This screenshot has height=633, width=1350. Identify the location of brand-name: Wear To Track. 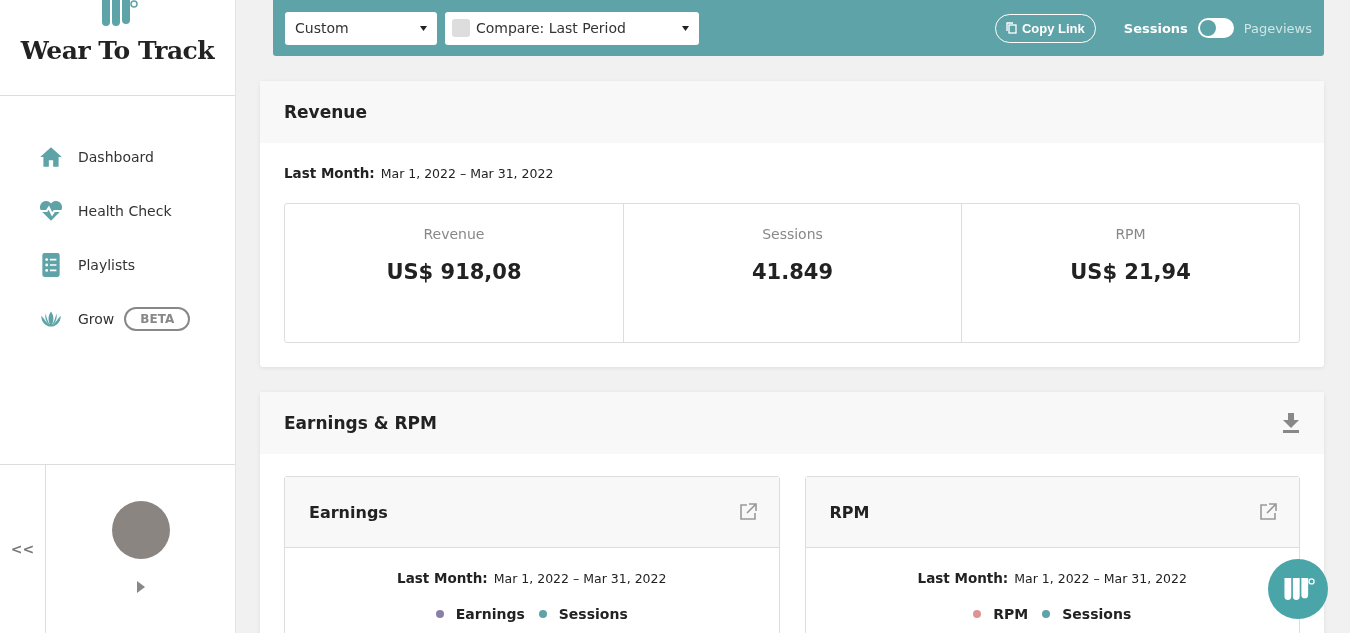
(117, 50).